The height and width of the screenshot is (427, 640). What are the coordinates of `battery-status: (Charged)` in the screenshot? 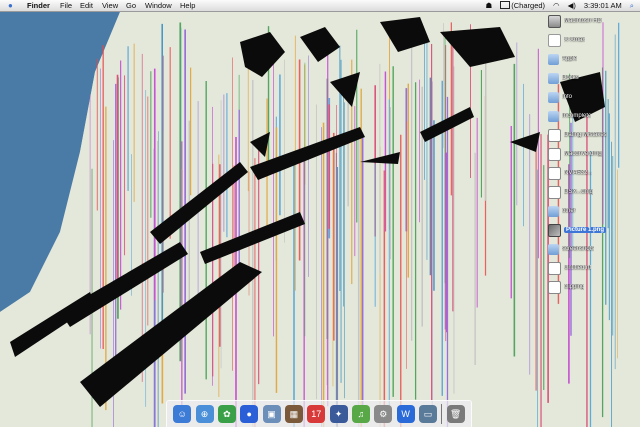 It's located at (522, 5).